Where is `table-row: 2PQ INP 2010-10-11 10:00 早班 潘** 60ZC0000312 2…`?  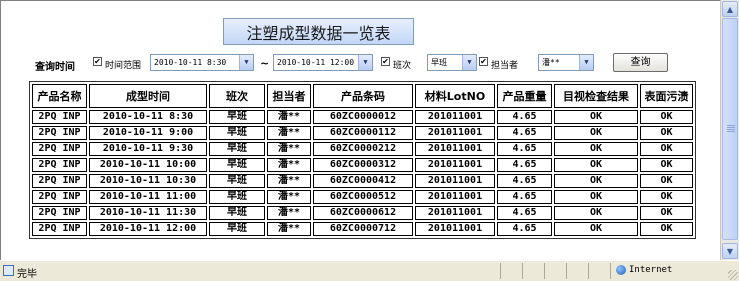
table-row: 2PQ INP 2010-10-11 10:00 早班 潘** 60ZC0000312 2… is located at coordinates (362, 165).